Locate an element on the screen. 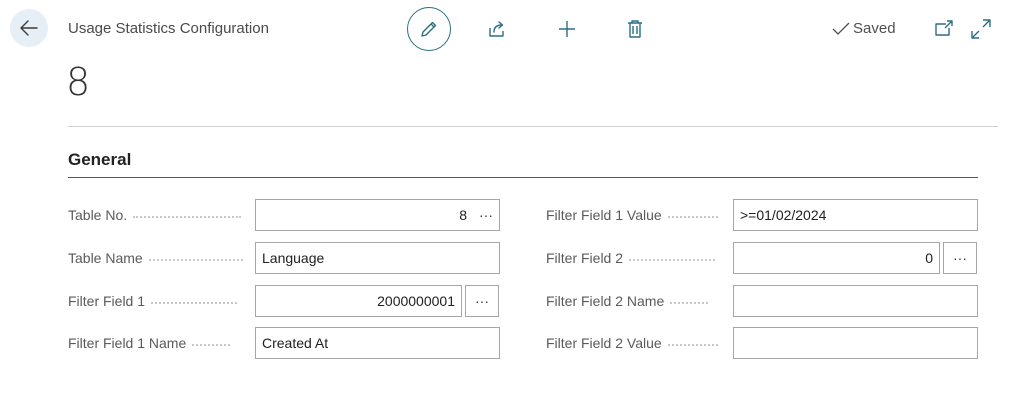  record-title: 8 is located at coordinates (78, 82).